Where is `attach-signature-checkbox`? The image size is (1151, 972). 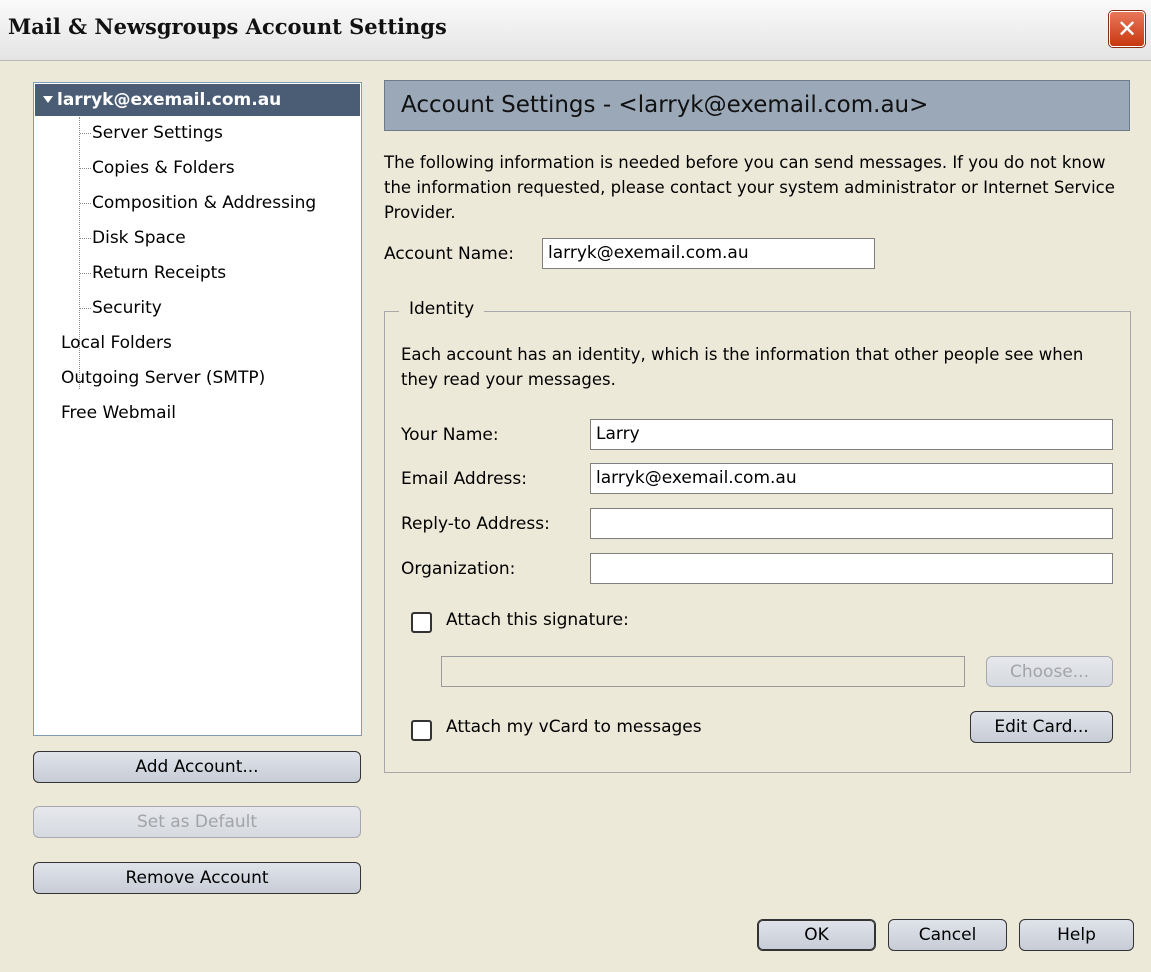 attach-signature-checkbox is located at coordinates (421, 622).